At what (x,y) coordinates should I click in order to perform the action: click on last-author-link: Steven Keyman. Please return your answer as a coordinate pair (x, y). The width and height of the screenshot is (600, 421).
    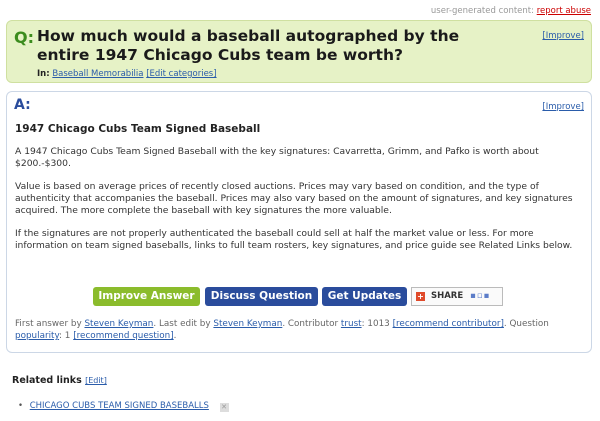
    Looking at the image, I should click on (247, 324).